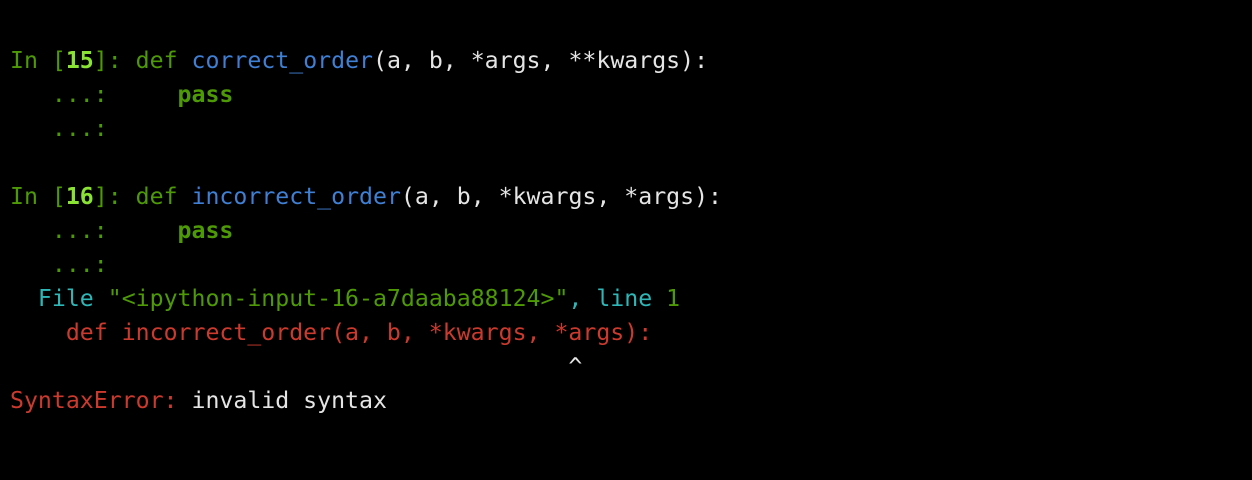 Image resolution: width=1252 pixels, height=480 pixels. What do you see at coordinates (631, 298) in the screenshot?
I see `traceback-line-label: line` at bounding box center [631, 298].